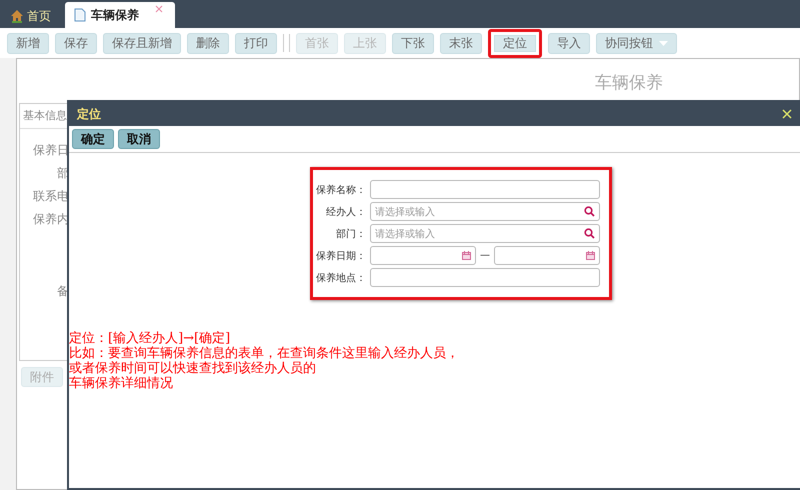 This screenshot has width=800, height=490. I want to click on caret-icon, so click(663, 43).